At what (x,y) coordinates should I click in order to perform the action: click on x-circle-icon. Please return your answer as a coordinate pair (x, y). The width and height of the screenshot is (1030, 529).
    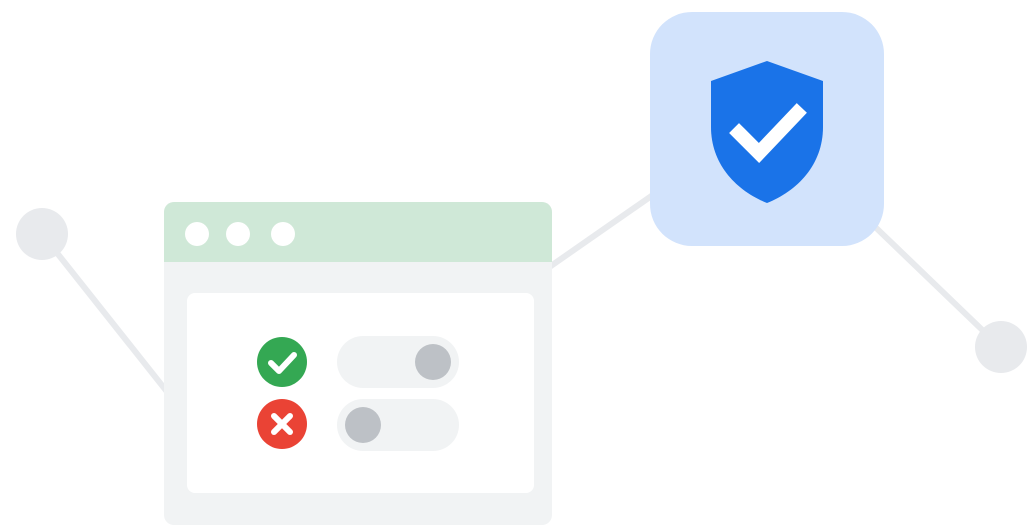
    Looking at the image, I should click on (282, 424).